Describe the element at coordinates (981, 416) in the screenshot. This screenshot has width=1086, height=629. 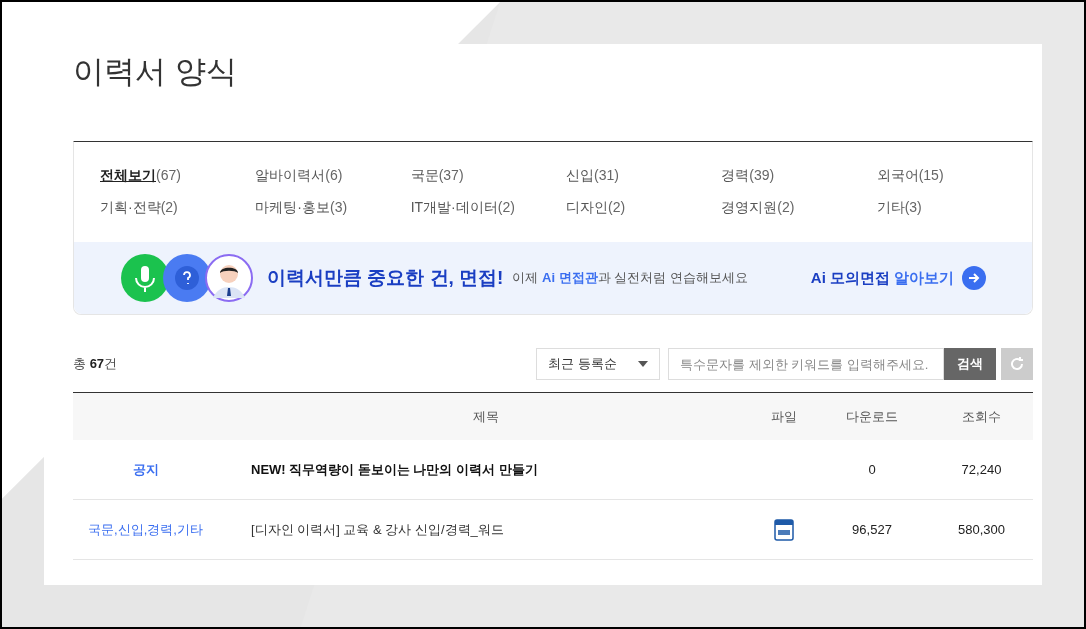
I see `column-header: 조회수` at that location.